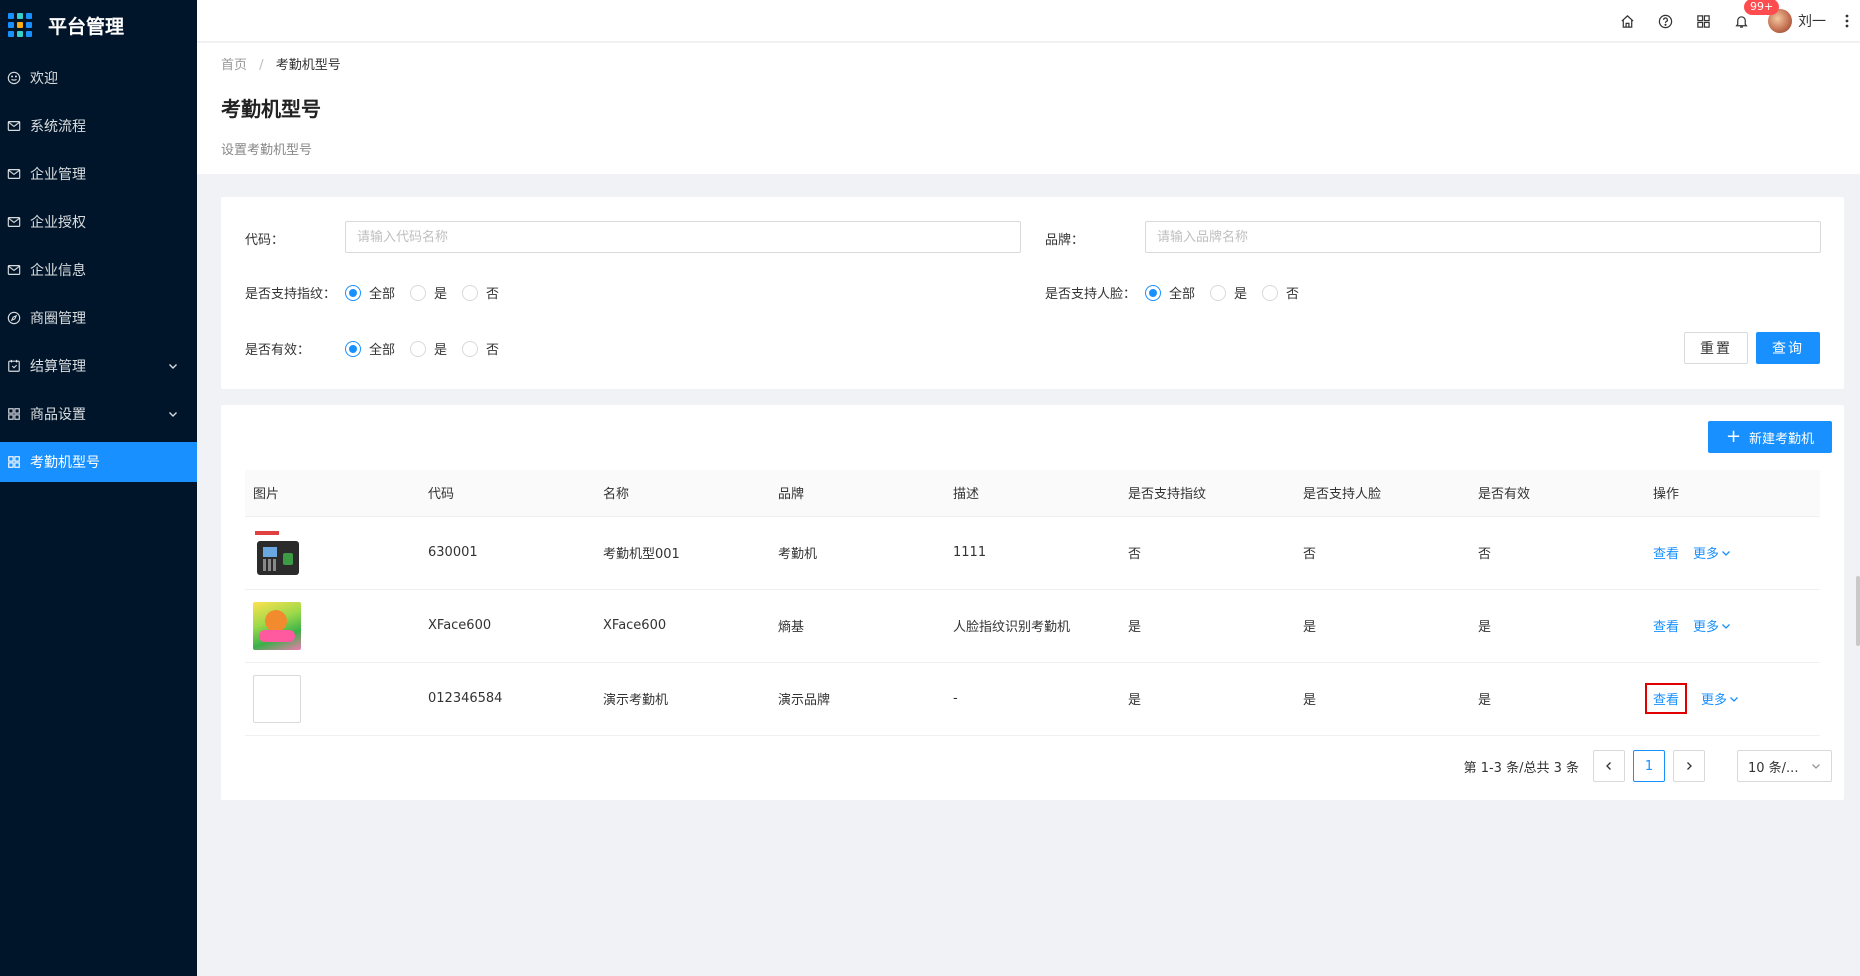  Describe the element at coordinates (683, 237) in the screenshot. I see `code-input` at that location.